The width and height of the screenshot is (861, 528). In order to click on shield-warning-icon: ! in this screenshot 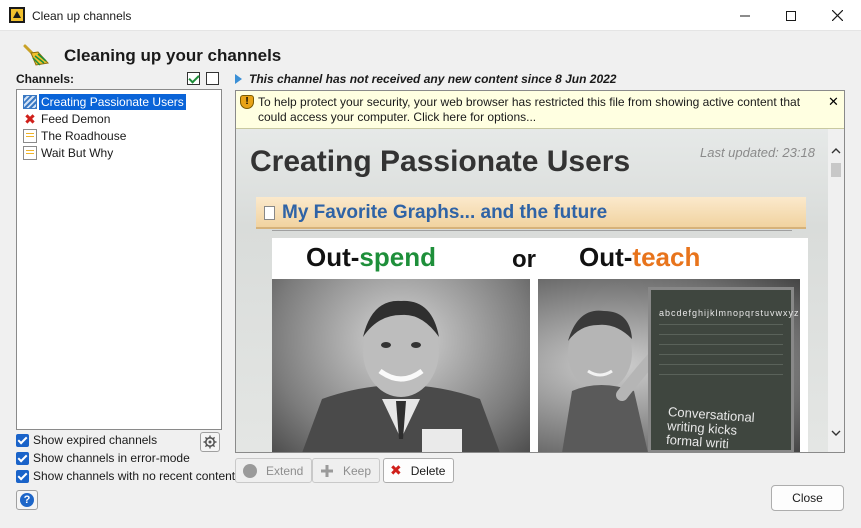, I will do `click(247, 102)`.